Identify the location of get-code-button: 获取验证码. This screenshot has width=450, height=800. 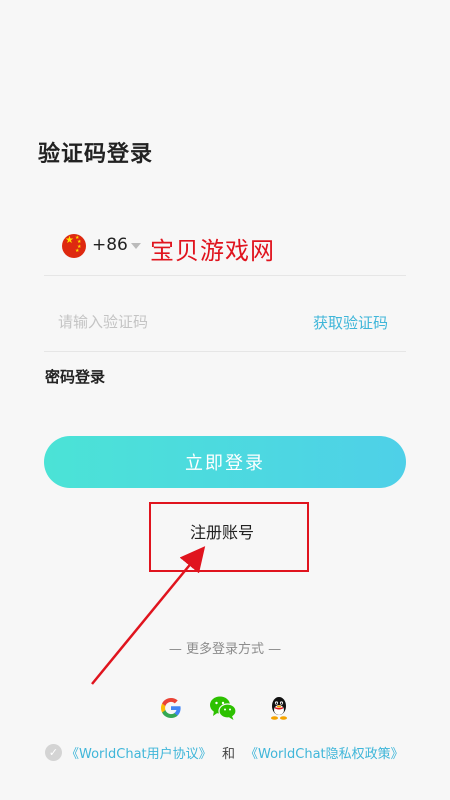
(350, 322).